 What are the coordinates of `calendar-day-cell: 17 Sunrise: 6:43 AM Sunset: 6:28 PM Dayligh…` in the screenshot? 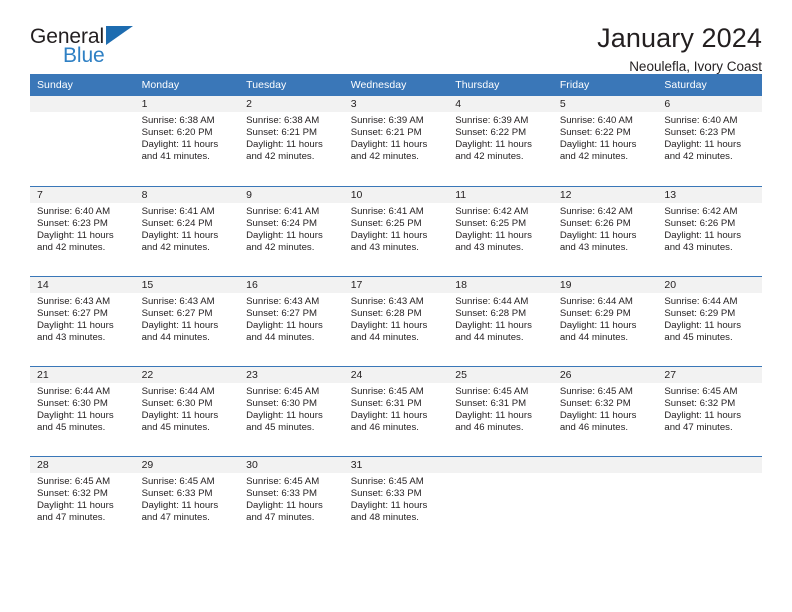 It's located at (396, 320).